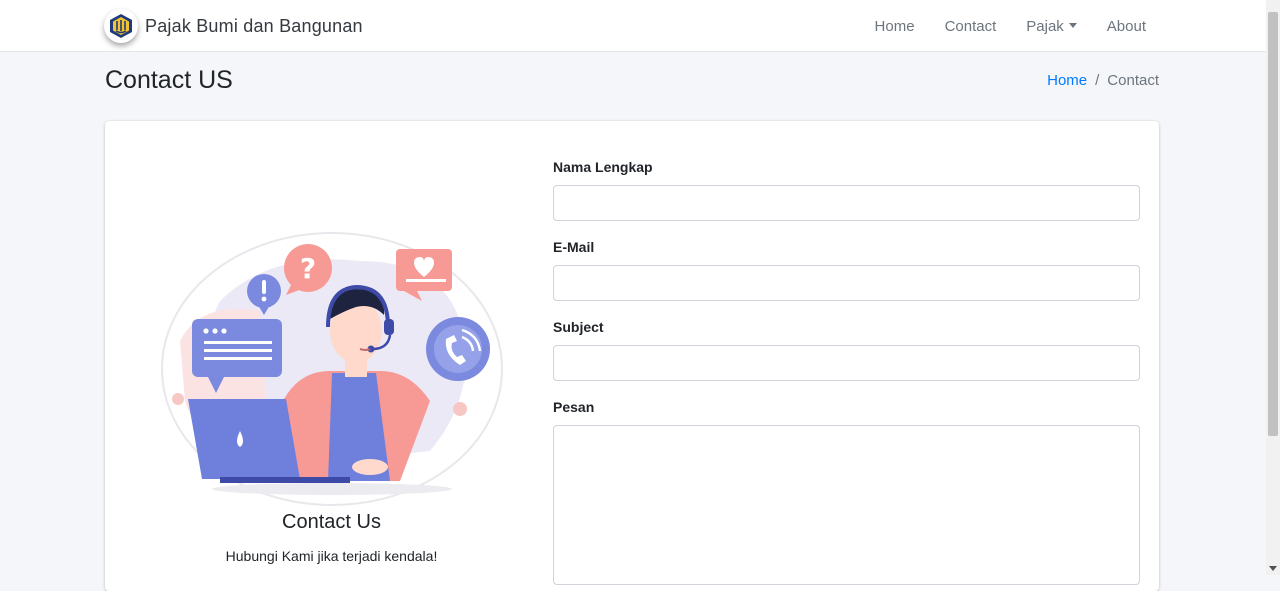  Describe the element at coordinates (578, 327) in the screenshot. I see `subject-label: Subject` at that location.